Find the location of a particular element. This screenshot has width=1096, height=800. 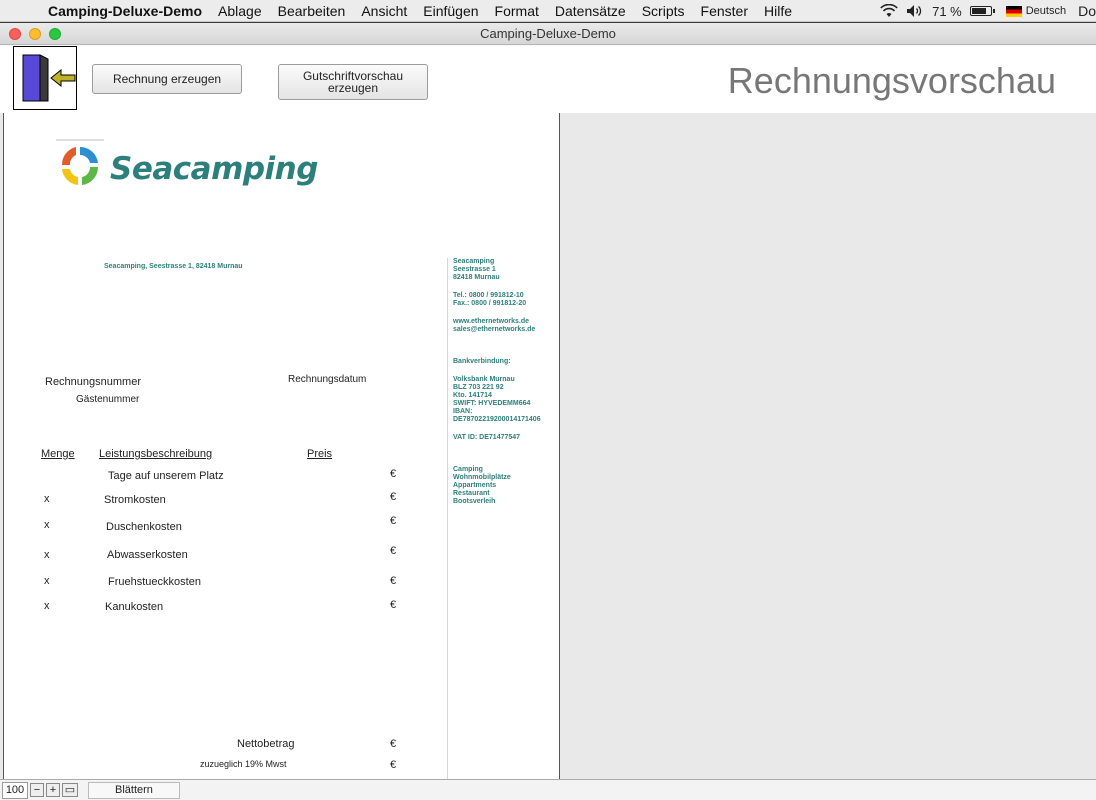

volume-icon is located at coordinates (915, 11).